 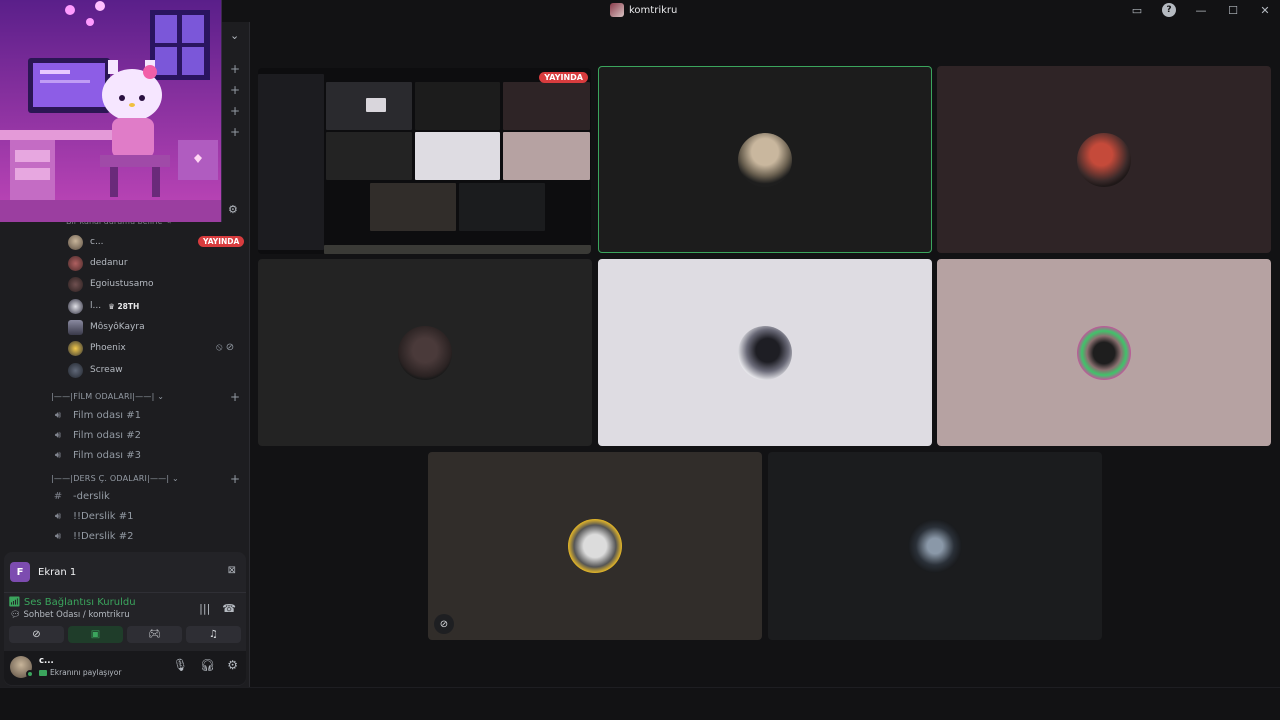 I want to click on close-button: ✕, so click(x=1265, y=10).